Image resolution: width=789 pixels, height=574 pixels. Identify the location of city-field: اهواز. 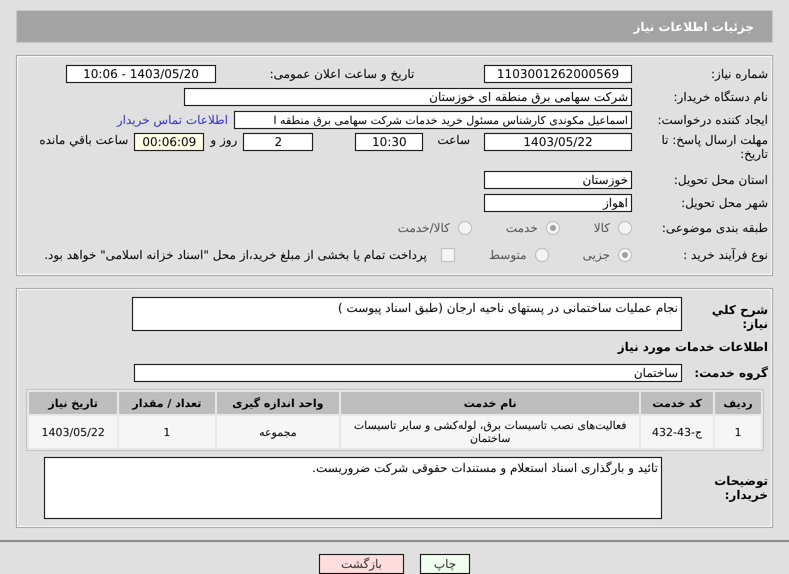
(558, 203).